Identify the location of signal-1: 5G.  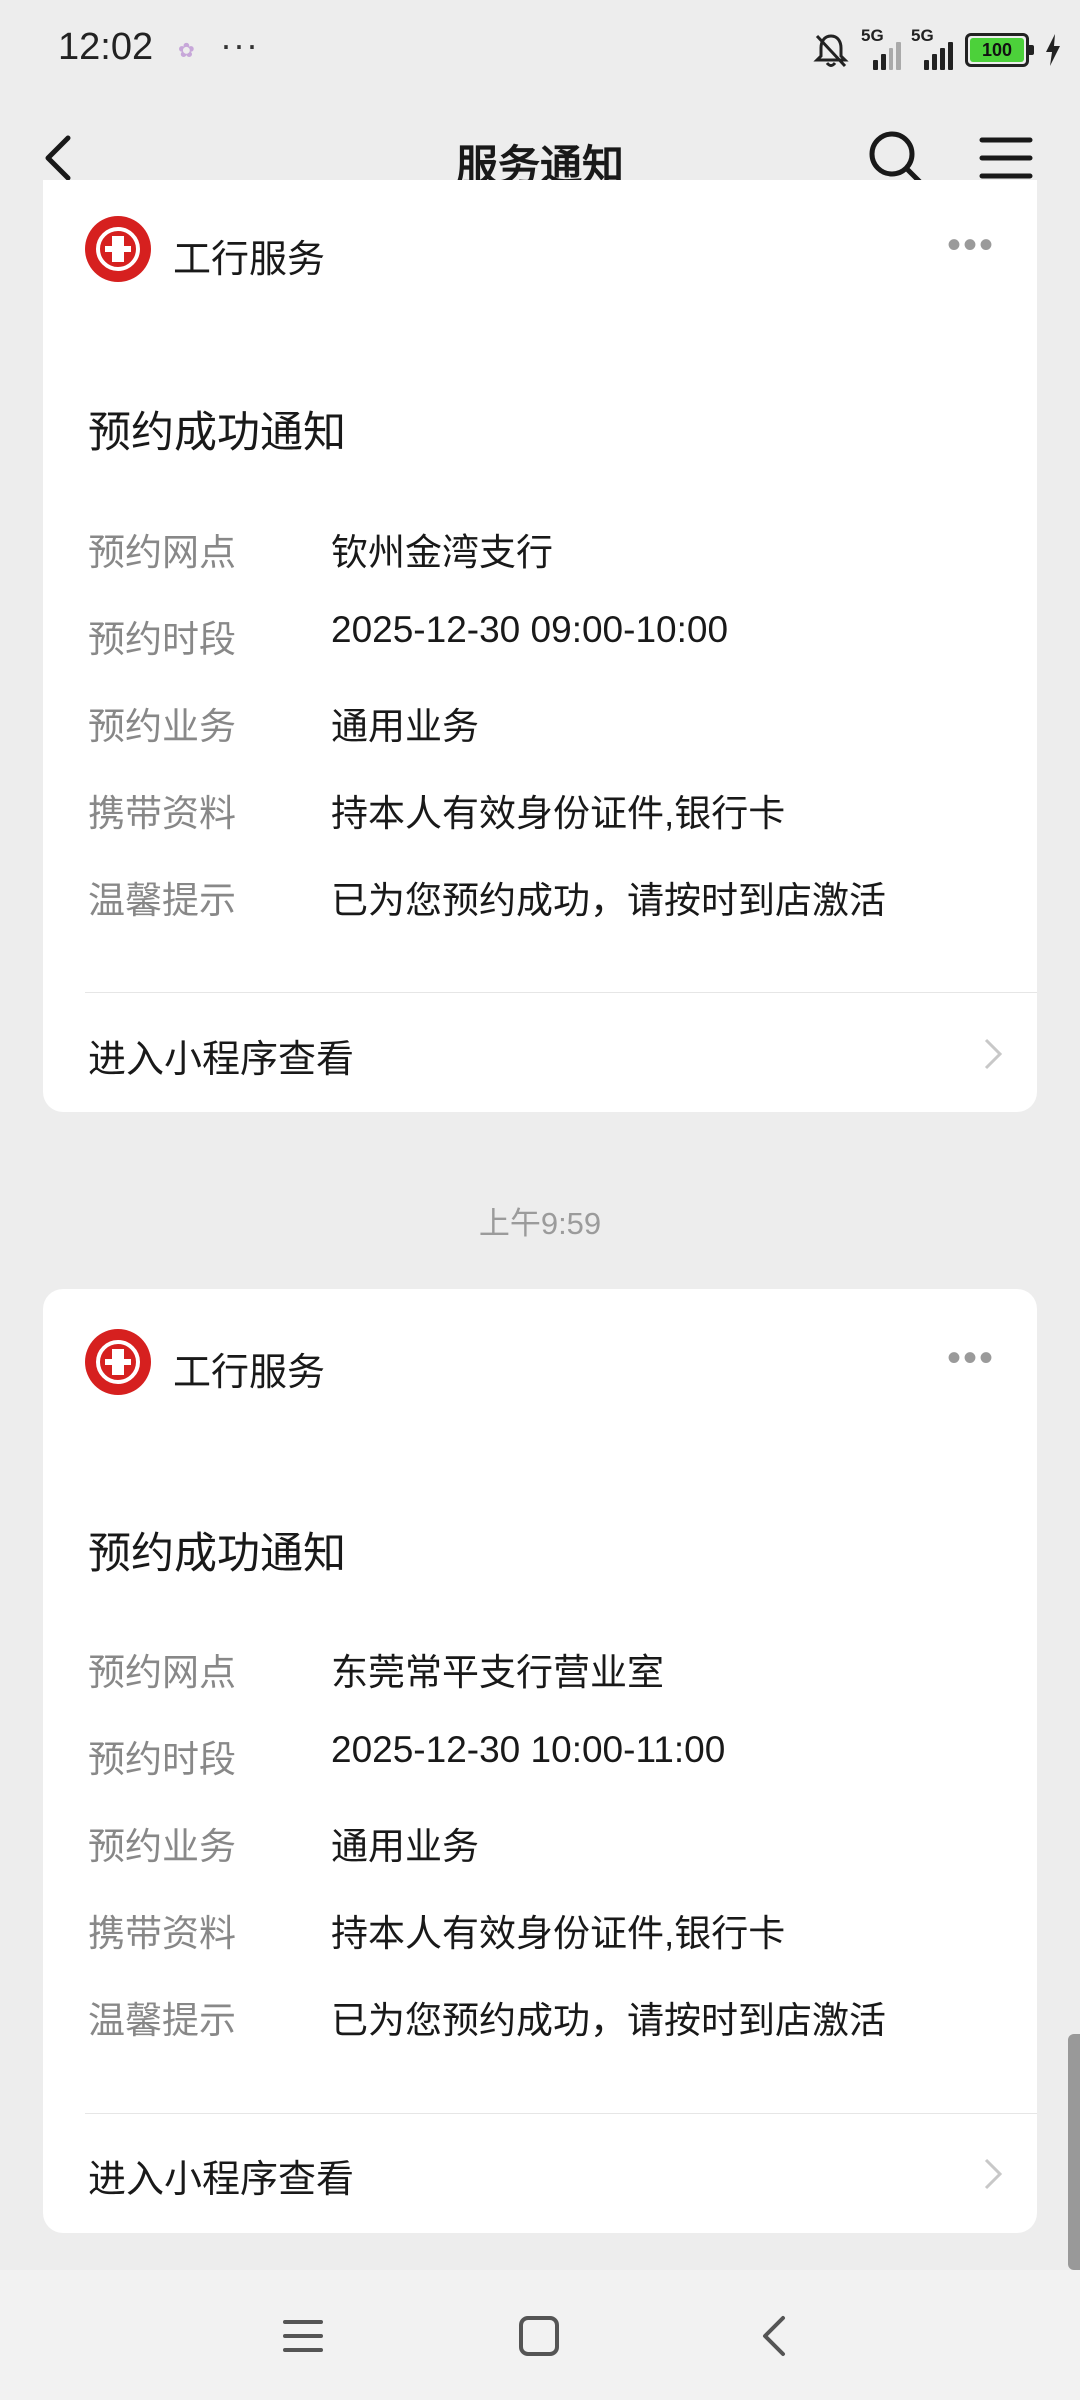
(881, 48).